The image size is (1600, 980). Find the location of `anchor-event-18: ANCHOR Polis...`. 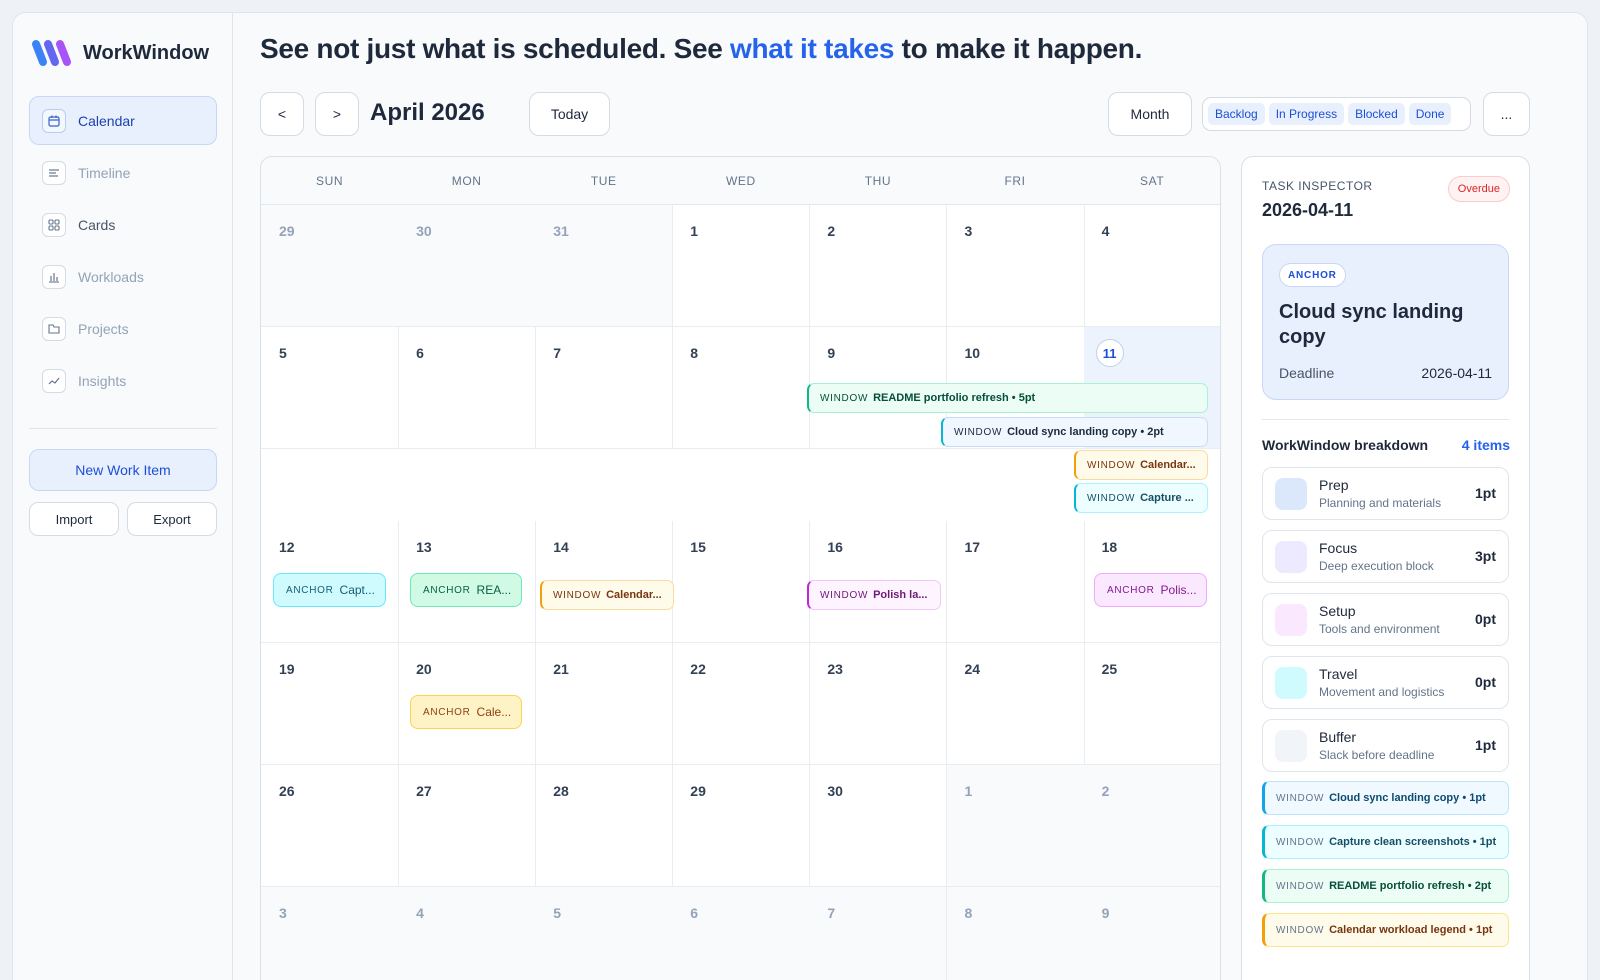

anchor-event-18: ANCHOR Polis... is located at coordinates (1150, 590).